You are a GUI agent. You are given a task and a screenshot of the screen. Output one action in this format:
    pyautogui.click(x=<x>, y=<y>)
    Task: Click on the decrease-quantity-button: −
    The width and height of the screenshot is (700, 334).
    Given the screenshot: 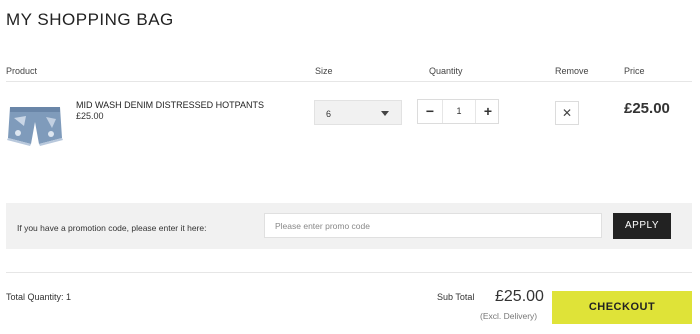 What is the action you would take?
    pyautogui.click(x=430, y=111)
    